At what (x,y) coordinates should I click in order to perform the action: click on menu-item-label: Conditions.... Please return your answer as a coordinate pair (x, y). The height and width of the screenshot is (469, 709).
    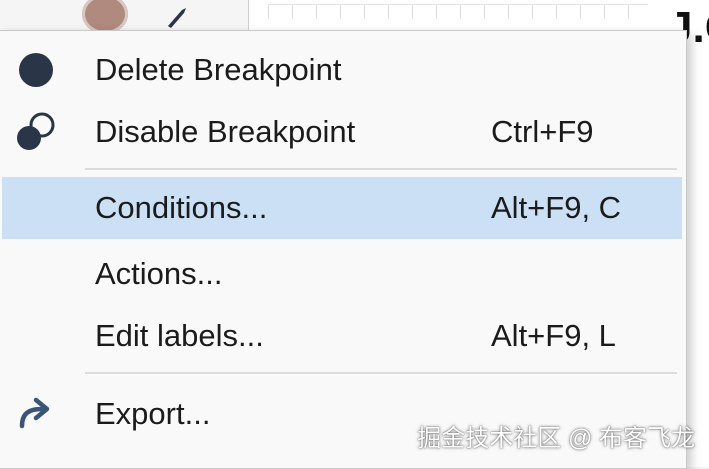
    Looking at the image, I should click on (181, 207).